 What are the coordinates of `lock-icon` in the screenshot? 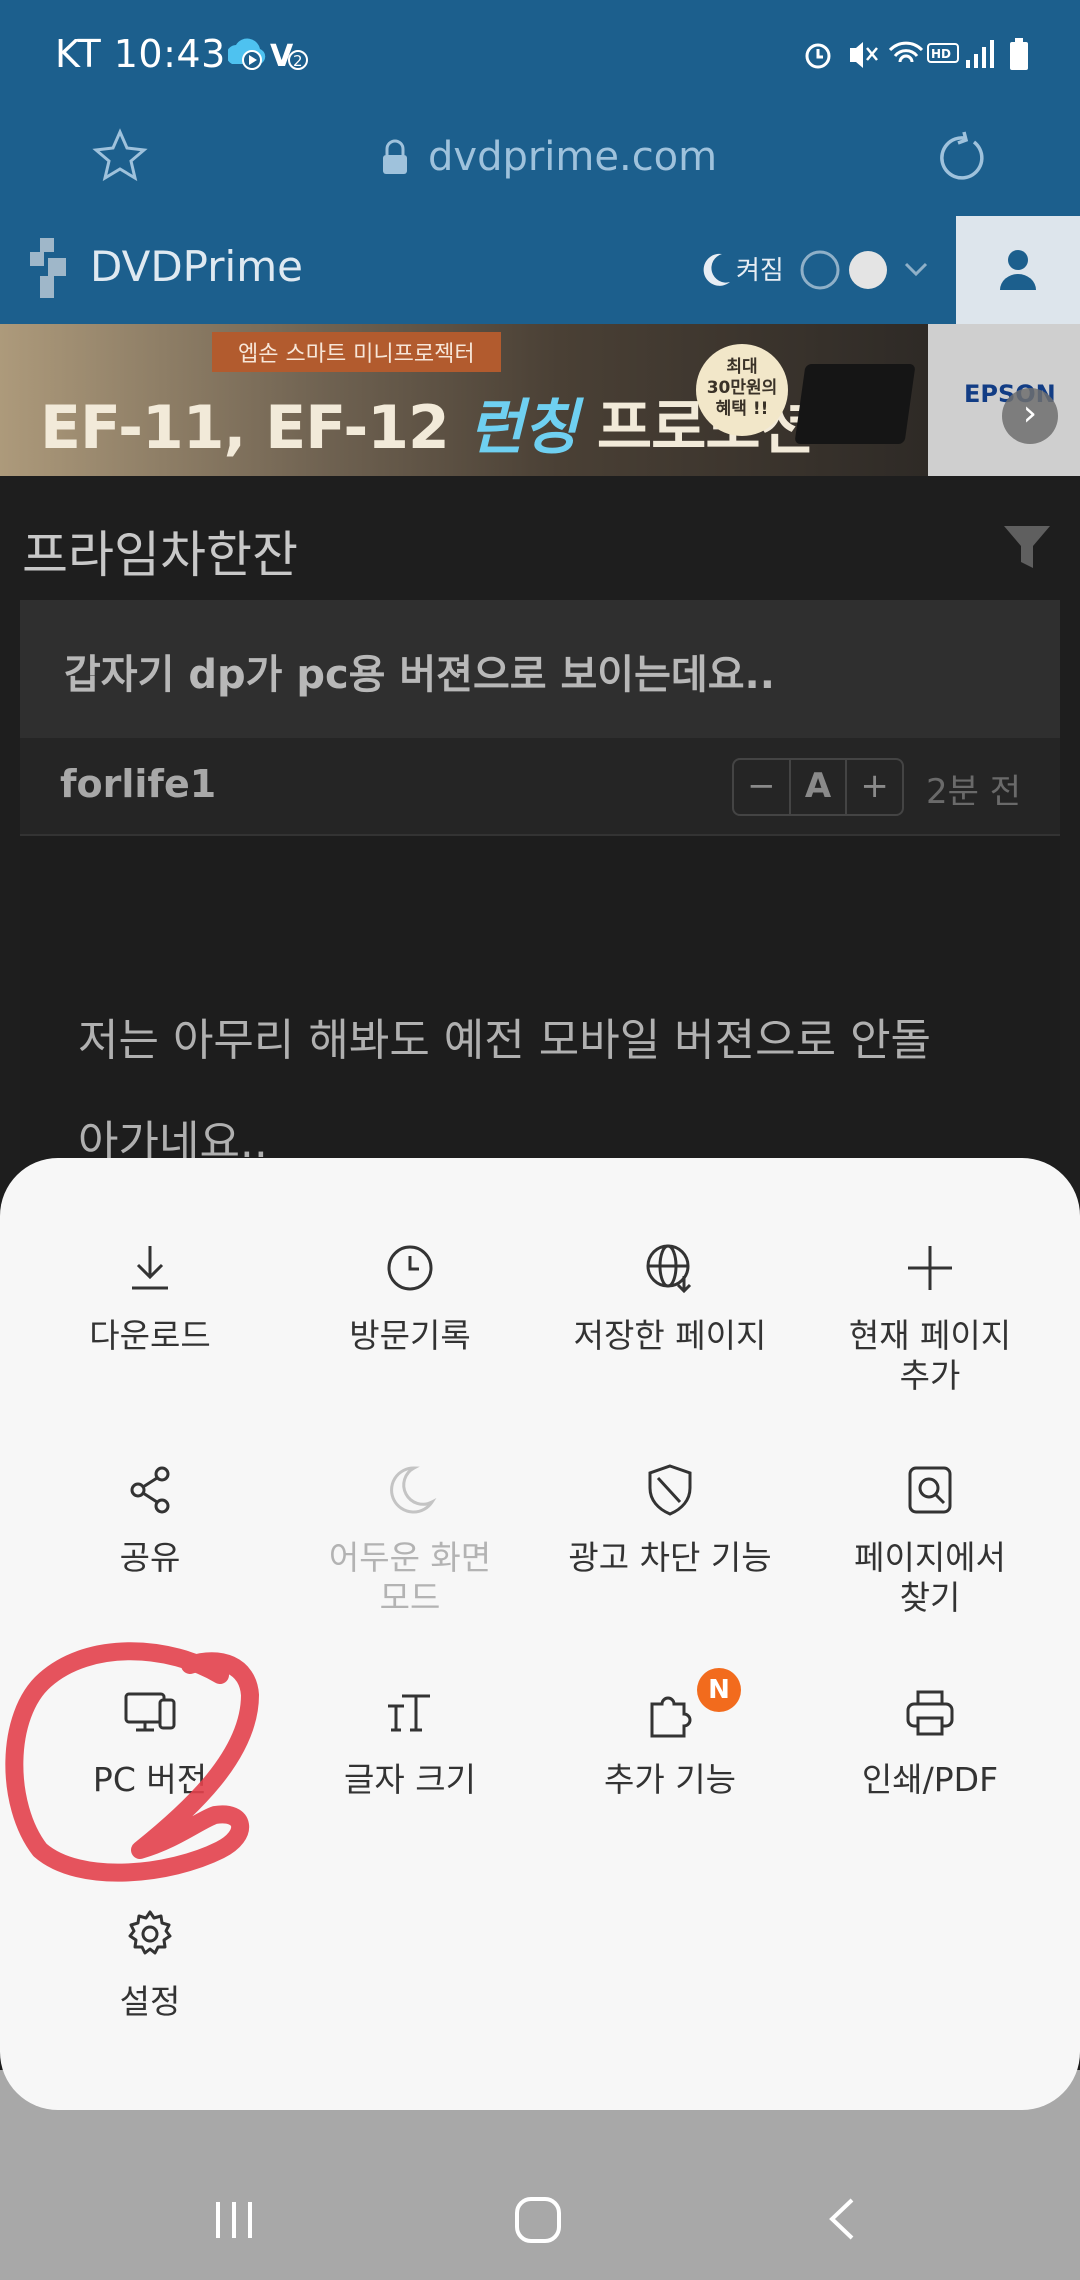 It's located at (395, 160).